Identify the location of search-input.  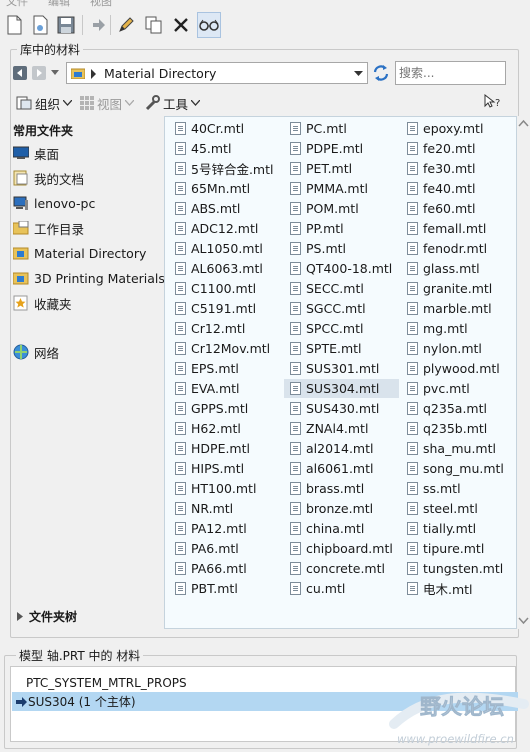
(450, 73).